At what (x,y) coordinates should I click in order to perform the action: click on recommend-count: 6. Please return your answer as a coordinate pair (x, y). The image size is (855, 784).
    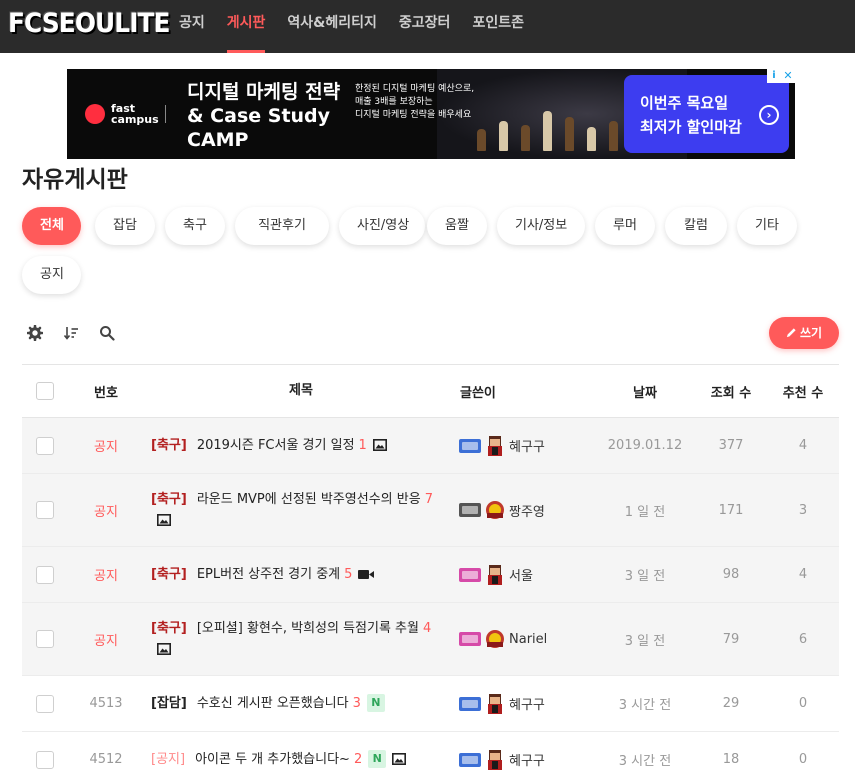
    Looking at the image, I should click on (803, 639).